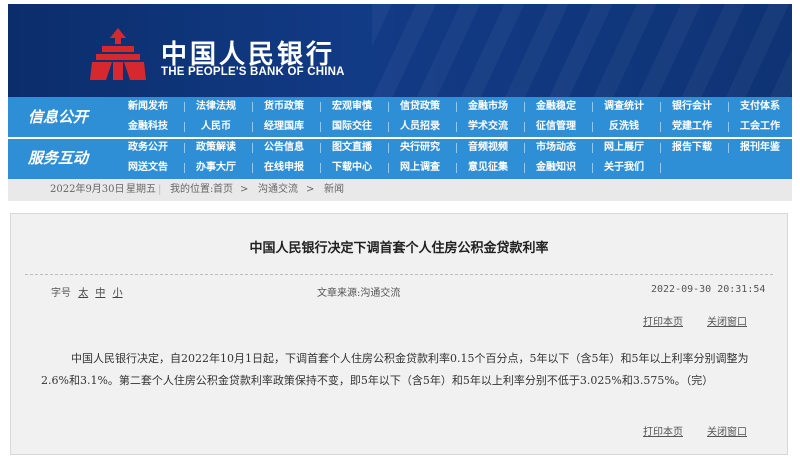 Image resolution: width=800 pixels, height=460 pixels. I want to click on breadcrumb: 2022年9月30日 星期五 | 我的位置: 首页 > 沟通交流 > 新闻, so click(400, 190).